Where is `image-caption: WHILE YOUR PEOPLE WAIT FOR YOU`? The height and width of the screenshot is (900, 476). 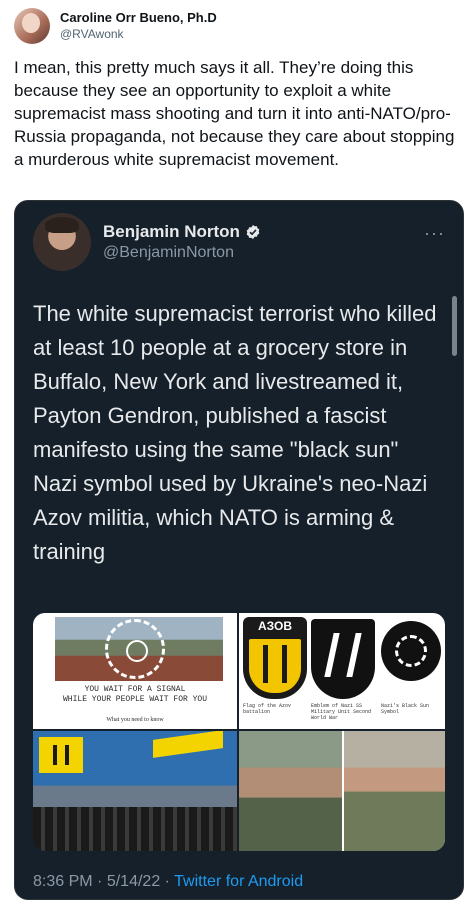
image-caption: WHILE YOUR PEOPLE WAIT FOR YOU is located at coordinates (135, 699).